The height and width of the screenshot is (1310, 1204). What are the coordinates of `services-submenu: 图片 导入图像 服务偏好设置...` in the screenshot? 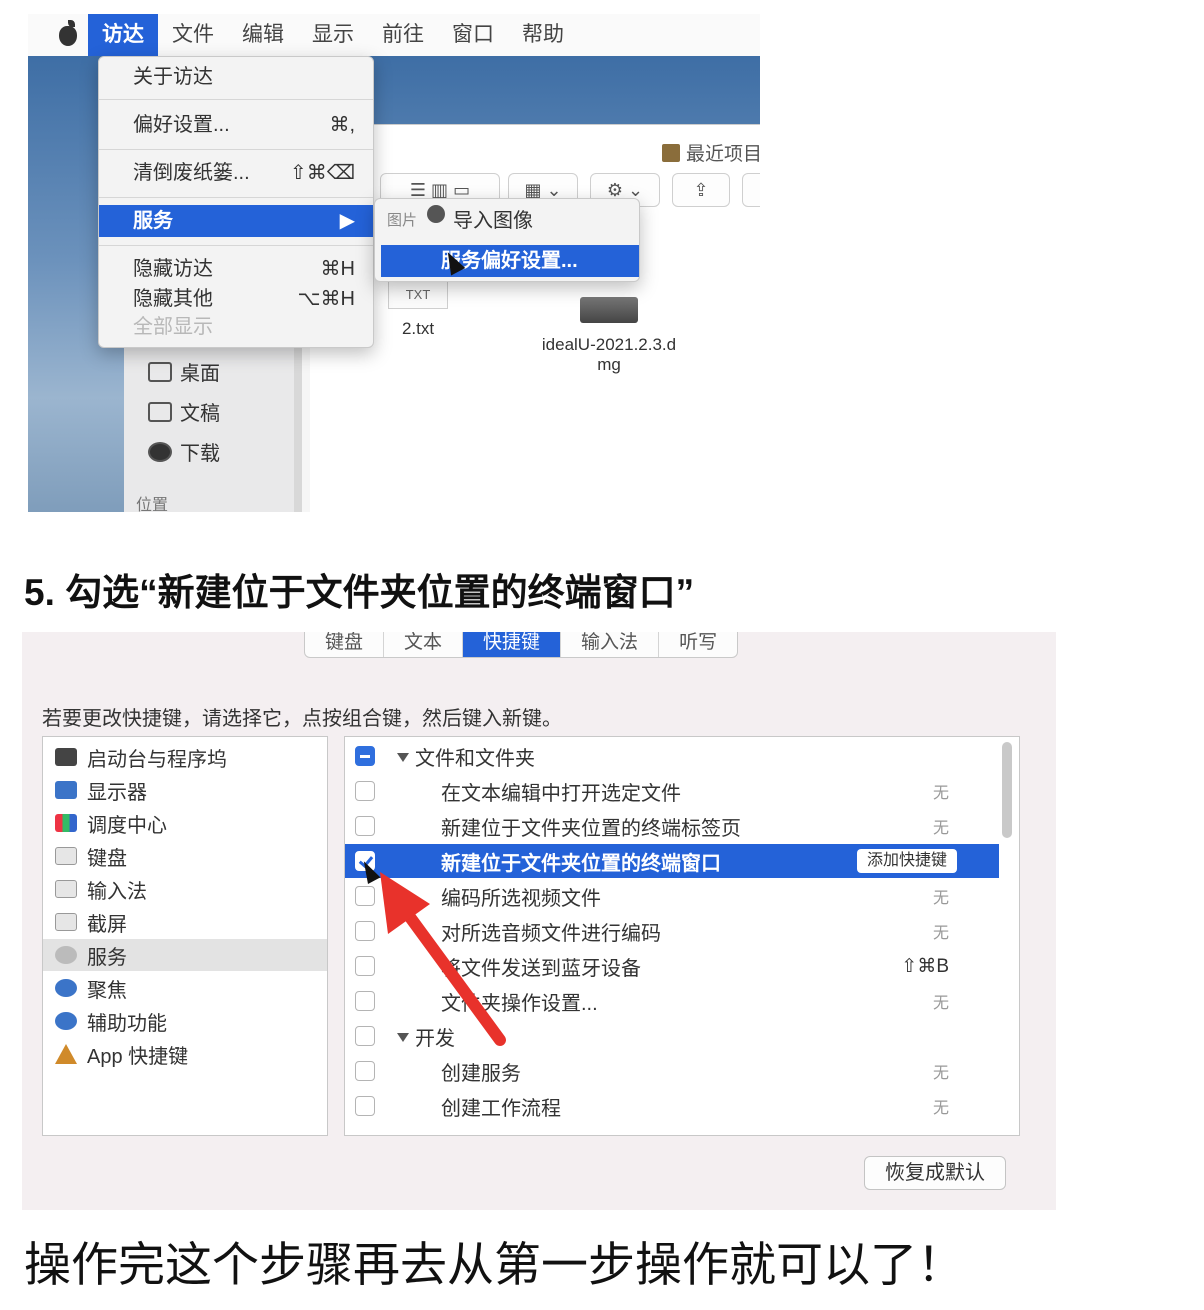 It's located at (507, 240).